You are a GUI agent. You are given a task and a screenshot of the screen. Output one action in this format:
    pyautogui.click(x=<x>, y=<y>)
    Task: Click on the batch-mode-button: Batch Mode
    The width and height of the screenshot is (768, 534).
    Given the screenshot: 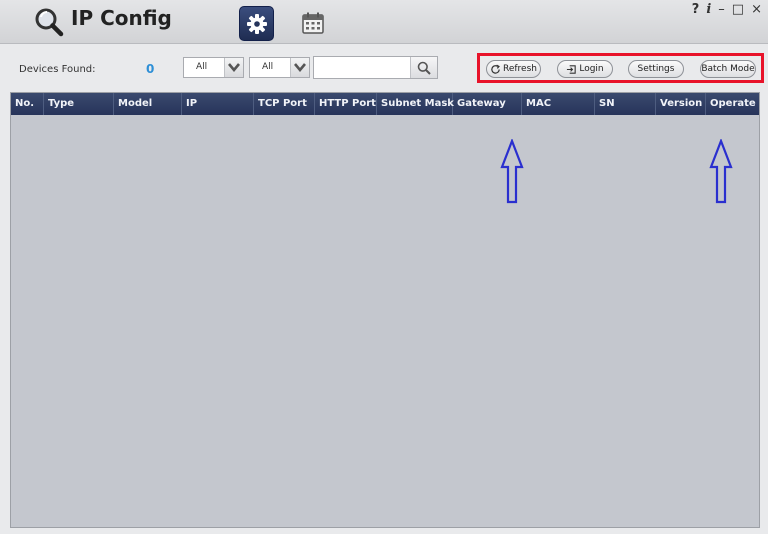 What is the action you would take?
    pyautogui.click(x=728, y=69)
    